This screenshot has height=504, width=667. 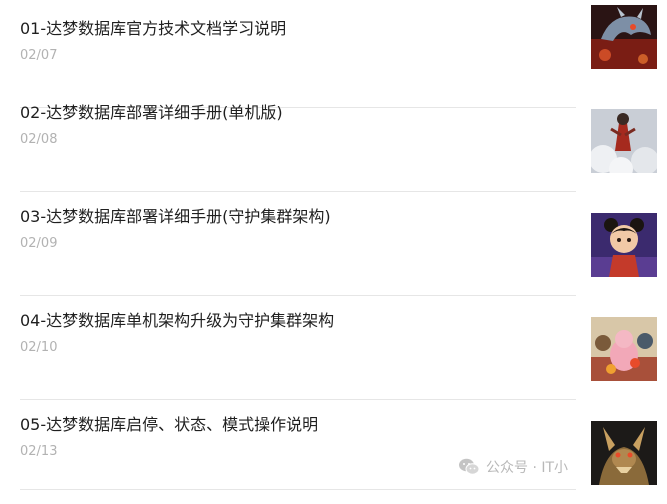 I want to click on dragon-red-thumbnail, so click(x=624, y=37).